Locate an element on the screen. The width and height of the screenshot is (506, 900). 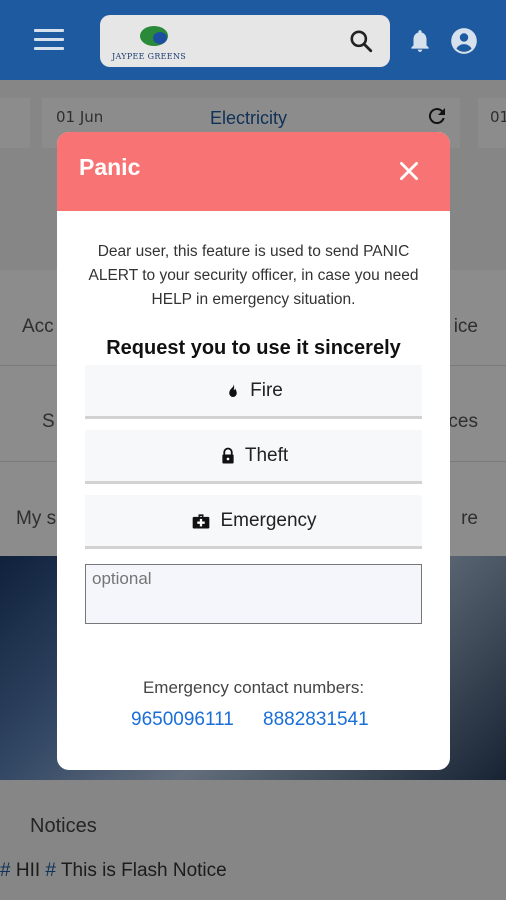
search-icon is located at coordinates (361, 41).